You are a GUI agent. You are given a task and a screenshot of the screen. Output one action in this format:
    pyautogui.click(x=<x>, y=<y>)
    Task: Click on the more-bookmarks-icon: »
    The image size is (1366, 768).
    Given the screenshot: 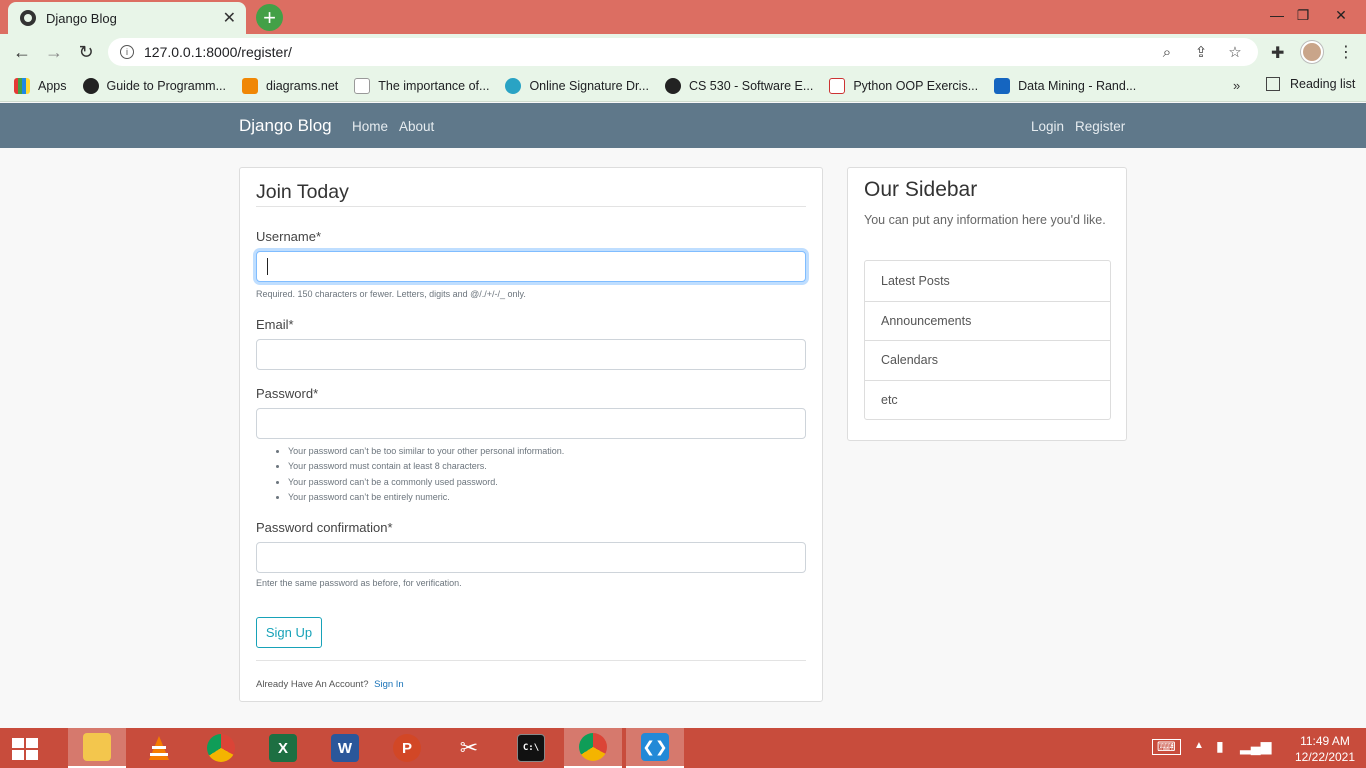 What is the action you would take?
    pyautogui.click(x=1236, y=85)
    